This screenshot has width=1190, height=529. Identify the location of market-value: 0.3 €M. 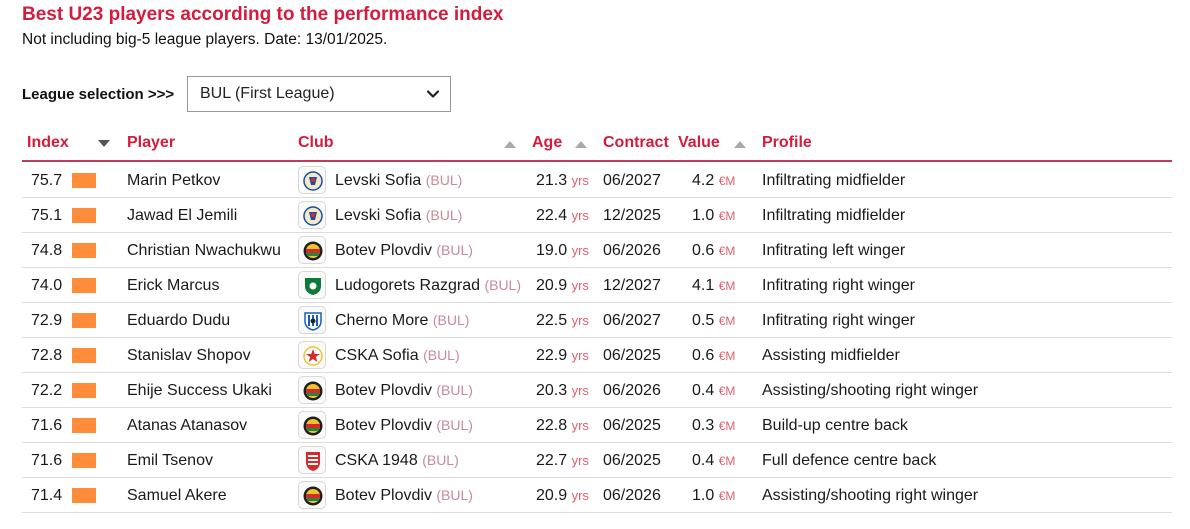
(713, 426).